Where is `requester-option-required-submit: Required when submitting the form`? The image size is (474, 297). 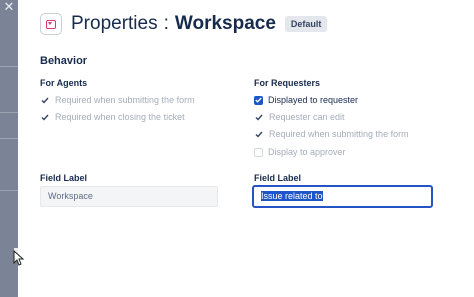 requester-option-required-submit: Required when submitting the form is located at coordinates (331, 134).